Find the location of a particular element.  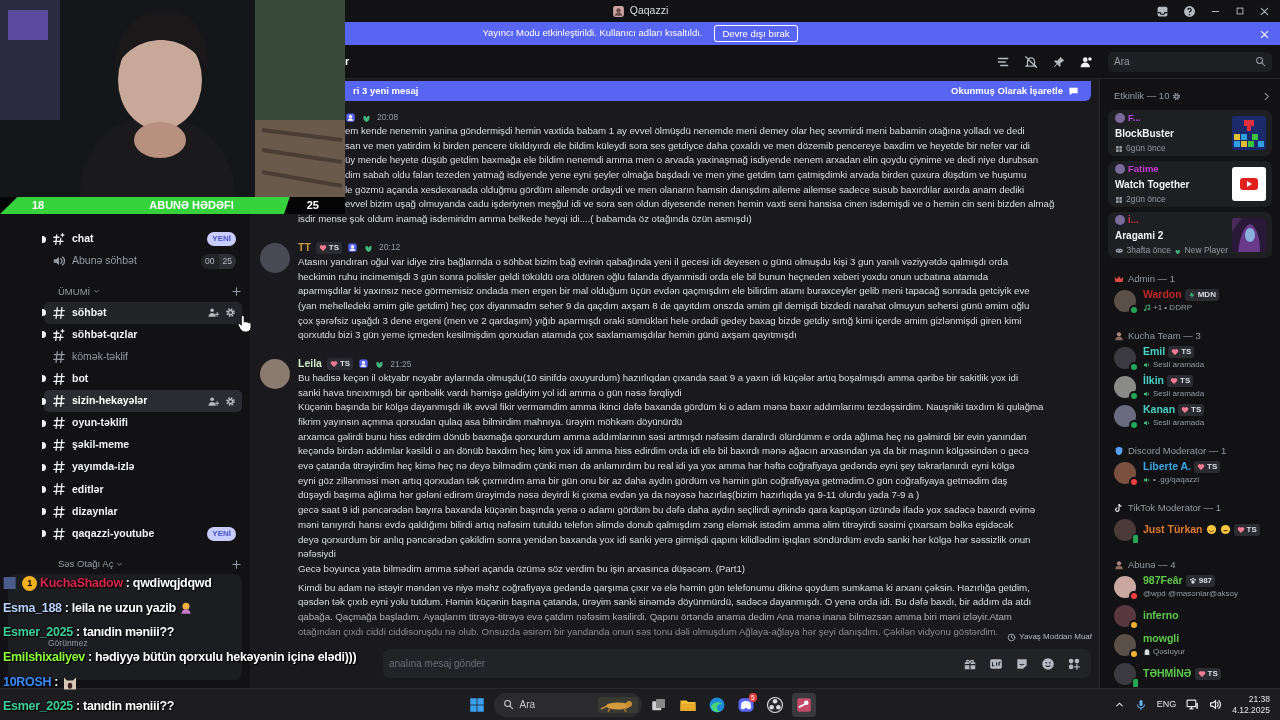

member-item: Just Türkan TS is located at coordinates (1190, 529).